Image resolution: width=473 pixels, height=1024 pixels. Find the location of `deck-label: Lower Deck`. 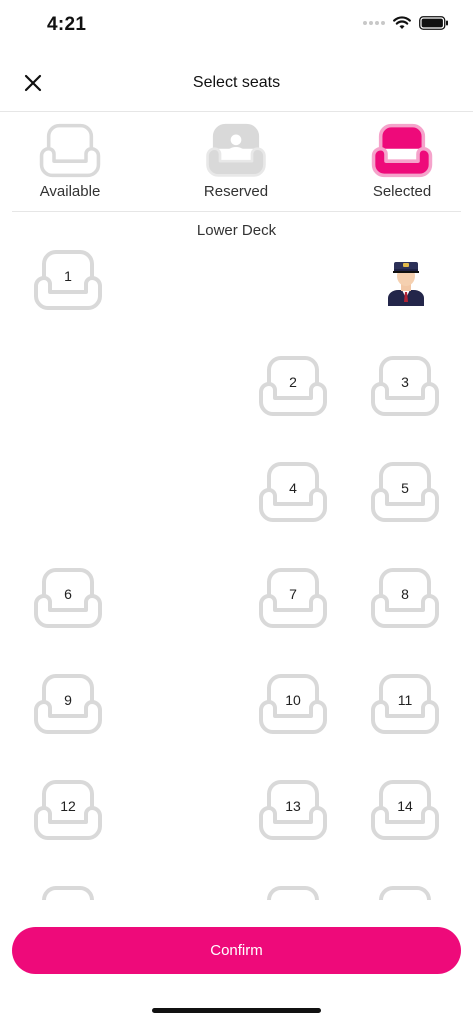

deck-label: Lower Deck is located at coordinates (236, 230).